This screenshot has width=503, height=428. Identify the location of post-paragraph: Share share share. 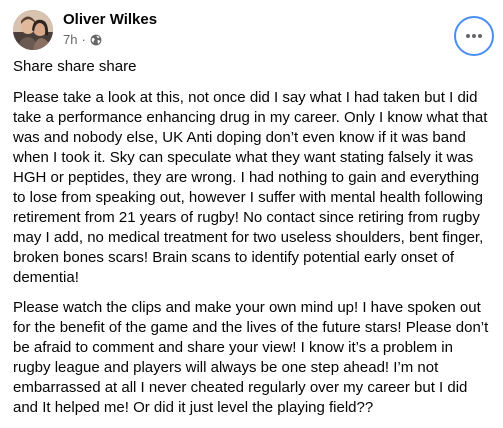
(75, 66).